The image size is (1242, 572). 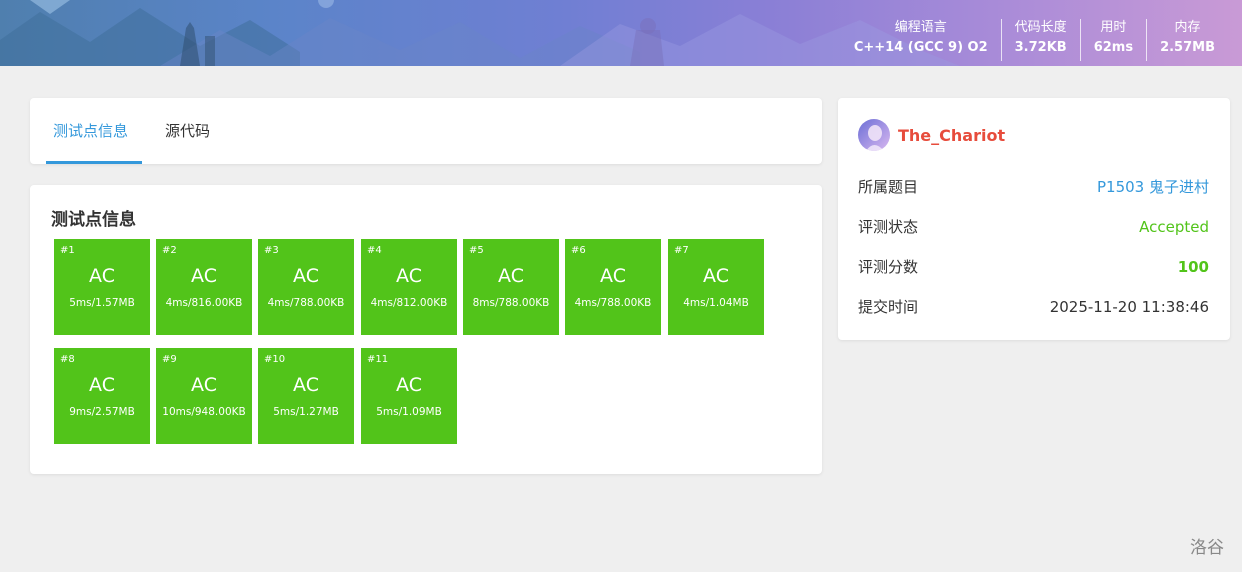 I want to click on avatar, so click(x=874, y=135).